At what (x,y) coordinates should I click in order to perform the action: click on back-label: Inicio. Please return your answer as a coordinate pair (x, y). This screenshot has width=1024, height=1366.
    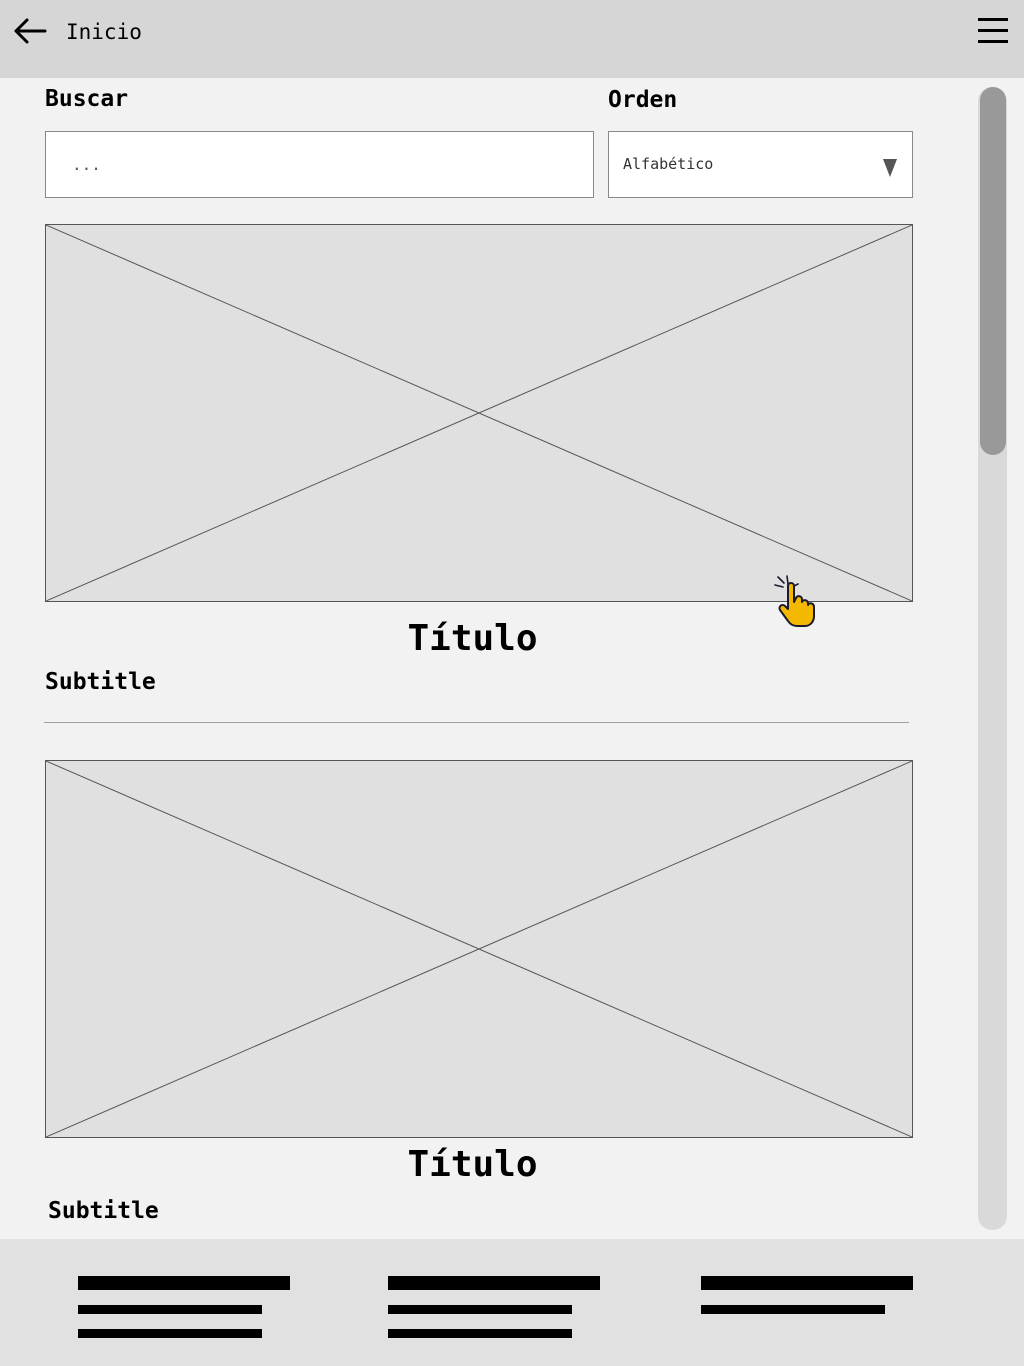
    Looking at the image, I should click on (104, 32).